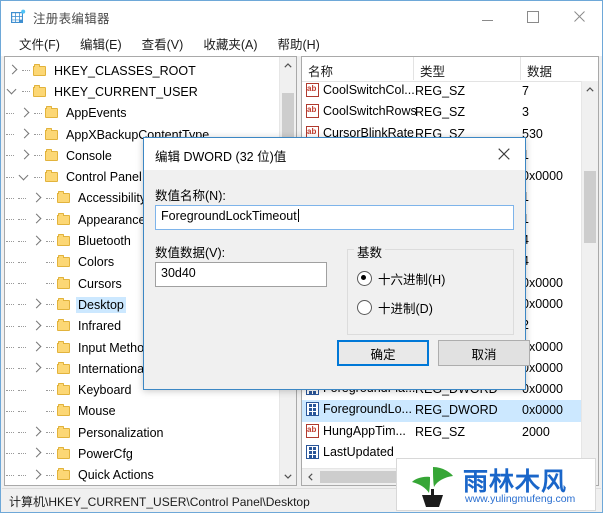  I want to click on menu-edit: 编辑(E), so click(101, 44).